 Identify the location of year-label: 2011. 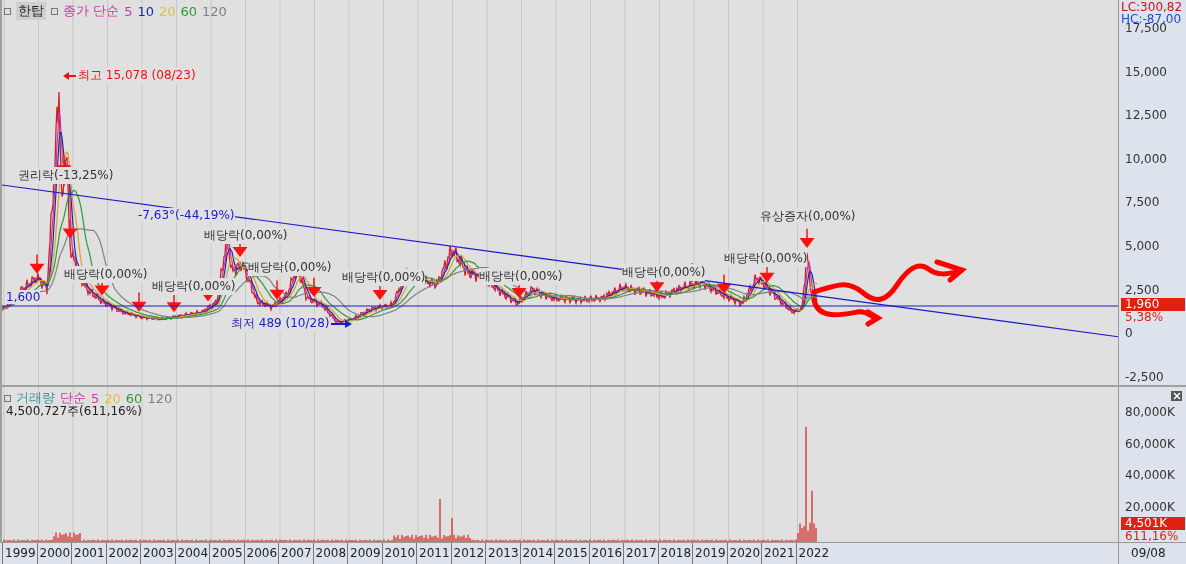
(433, 553).